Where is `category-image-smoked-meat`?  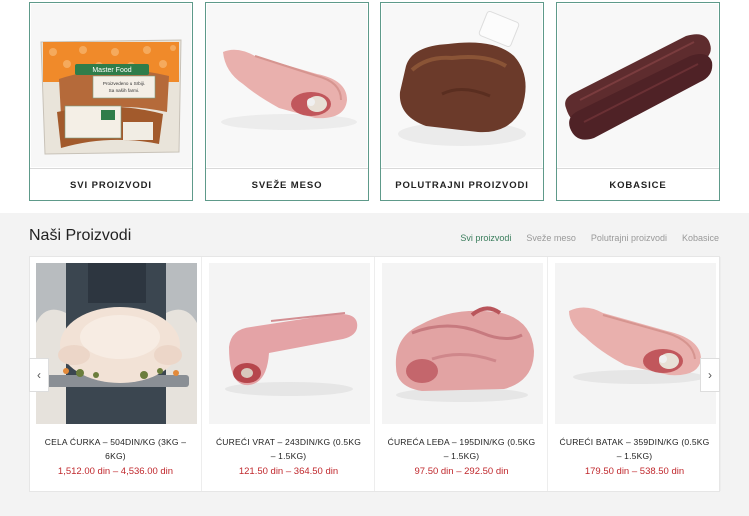
category-image-smoked-meat is located at coordinates (462, 85).